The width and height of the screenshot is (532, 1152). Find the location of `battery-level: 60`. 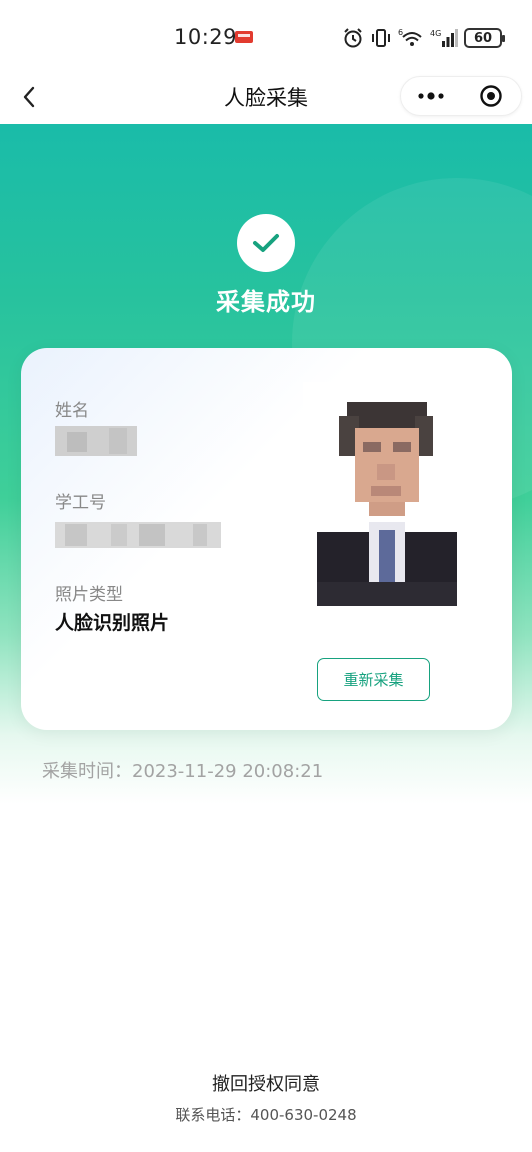

battery-level: 60 is located at coordinates (483, 38).